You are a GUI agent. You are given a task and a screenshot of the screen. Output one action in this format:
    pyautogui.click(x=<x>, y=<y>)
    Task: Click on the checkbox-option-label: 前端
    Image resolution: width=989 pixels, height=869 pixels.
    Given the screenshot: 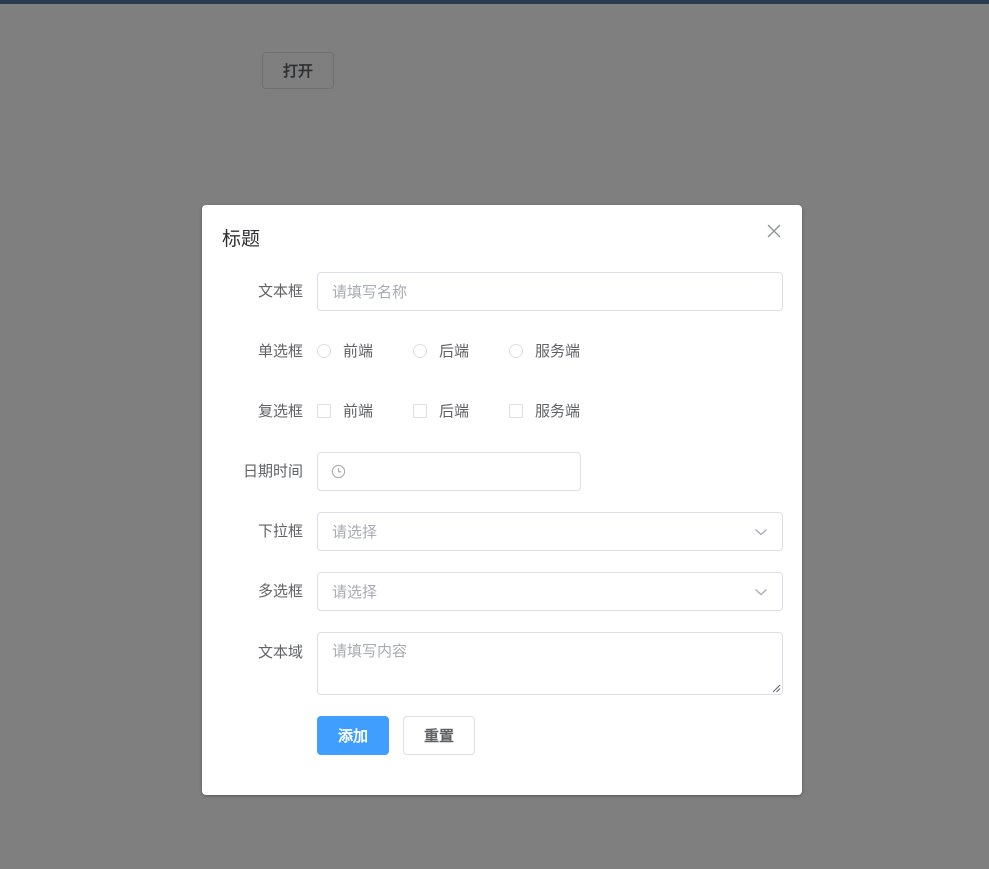 What is the action you would take?
    pyautogui.click(x=358, y=411)
    